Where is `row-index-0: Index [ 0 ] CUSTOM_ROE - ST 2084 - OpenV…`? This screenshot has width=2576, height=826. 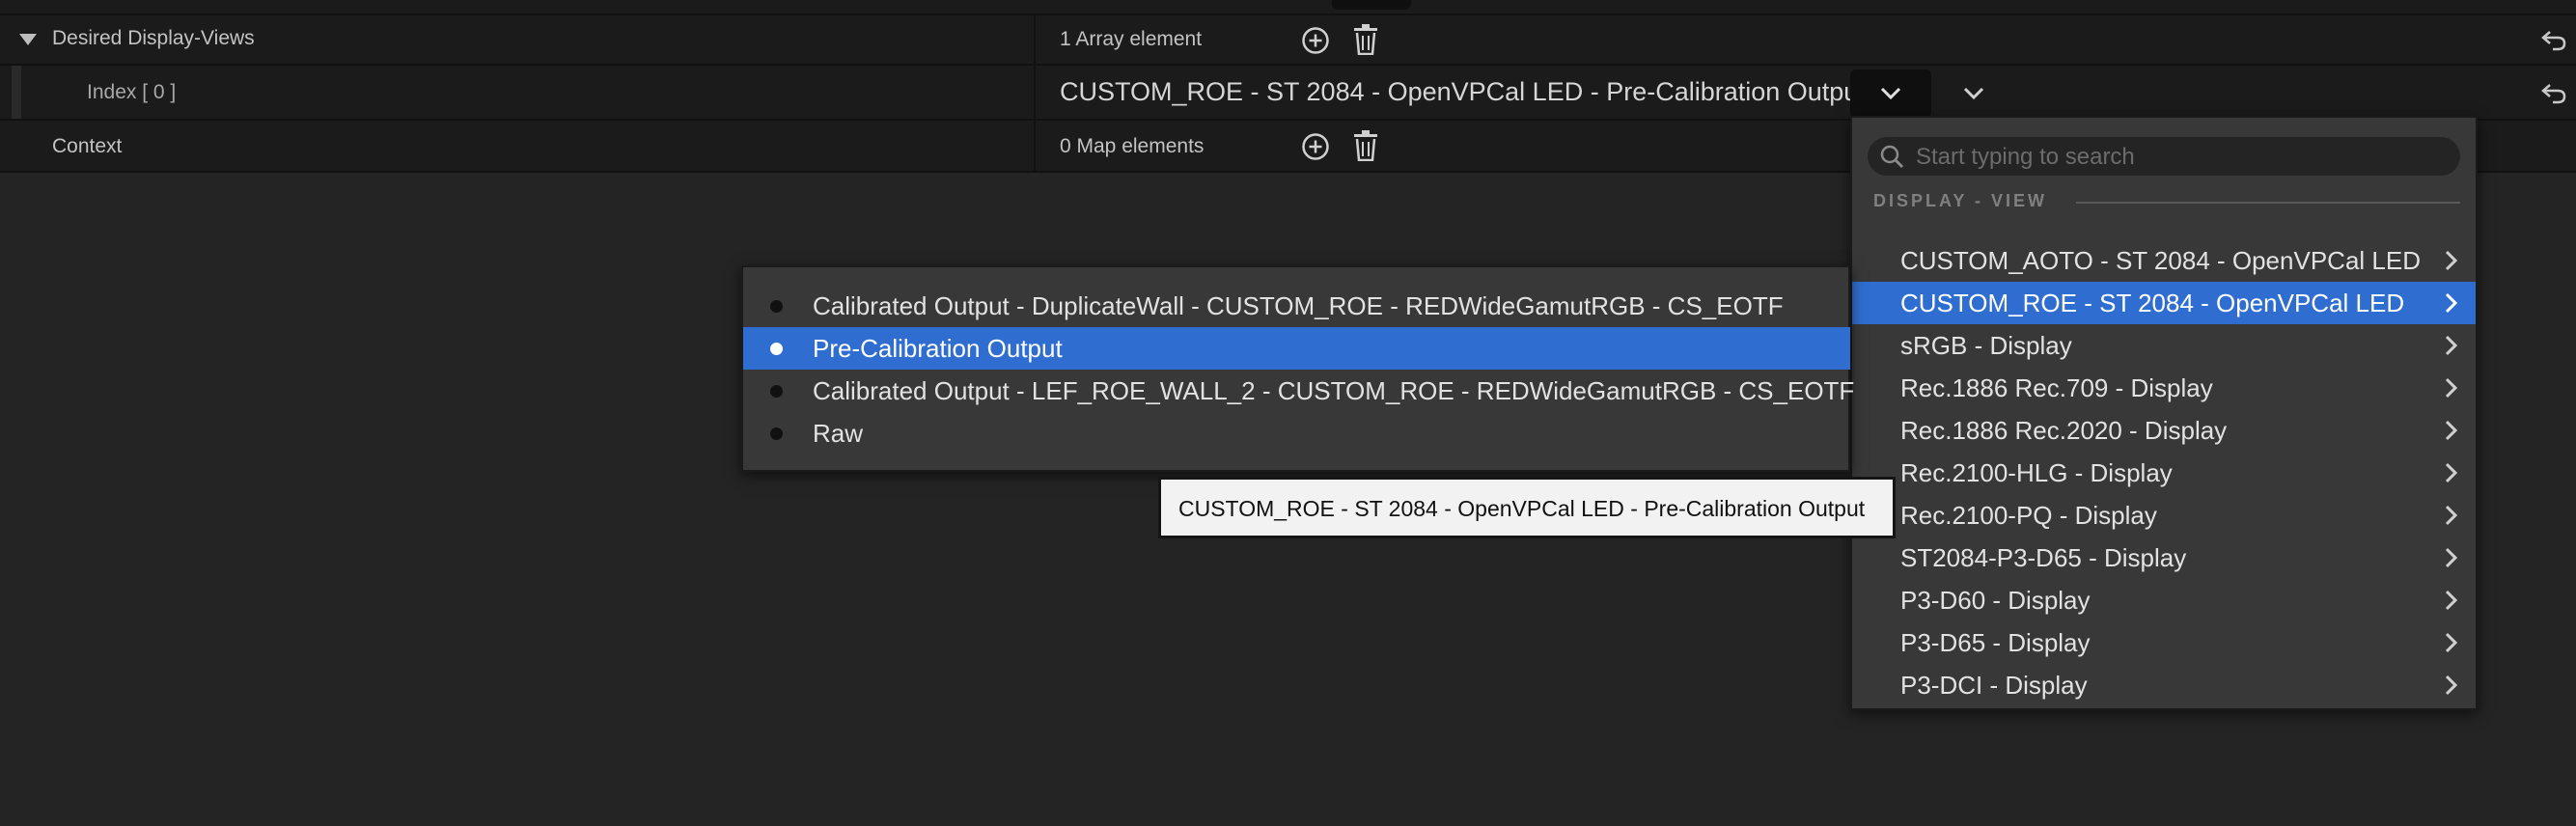 row-index-0: Index [ 0 ] CUSTOM_ROE - ST 2084 - OpenV… is located at coordinates (1288, 93).